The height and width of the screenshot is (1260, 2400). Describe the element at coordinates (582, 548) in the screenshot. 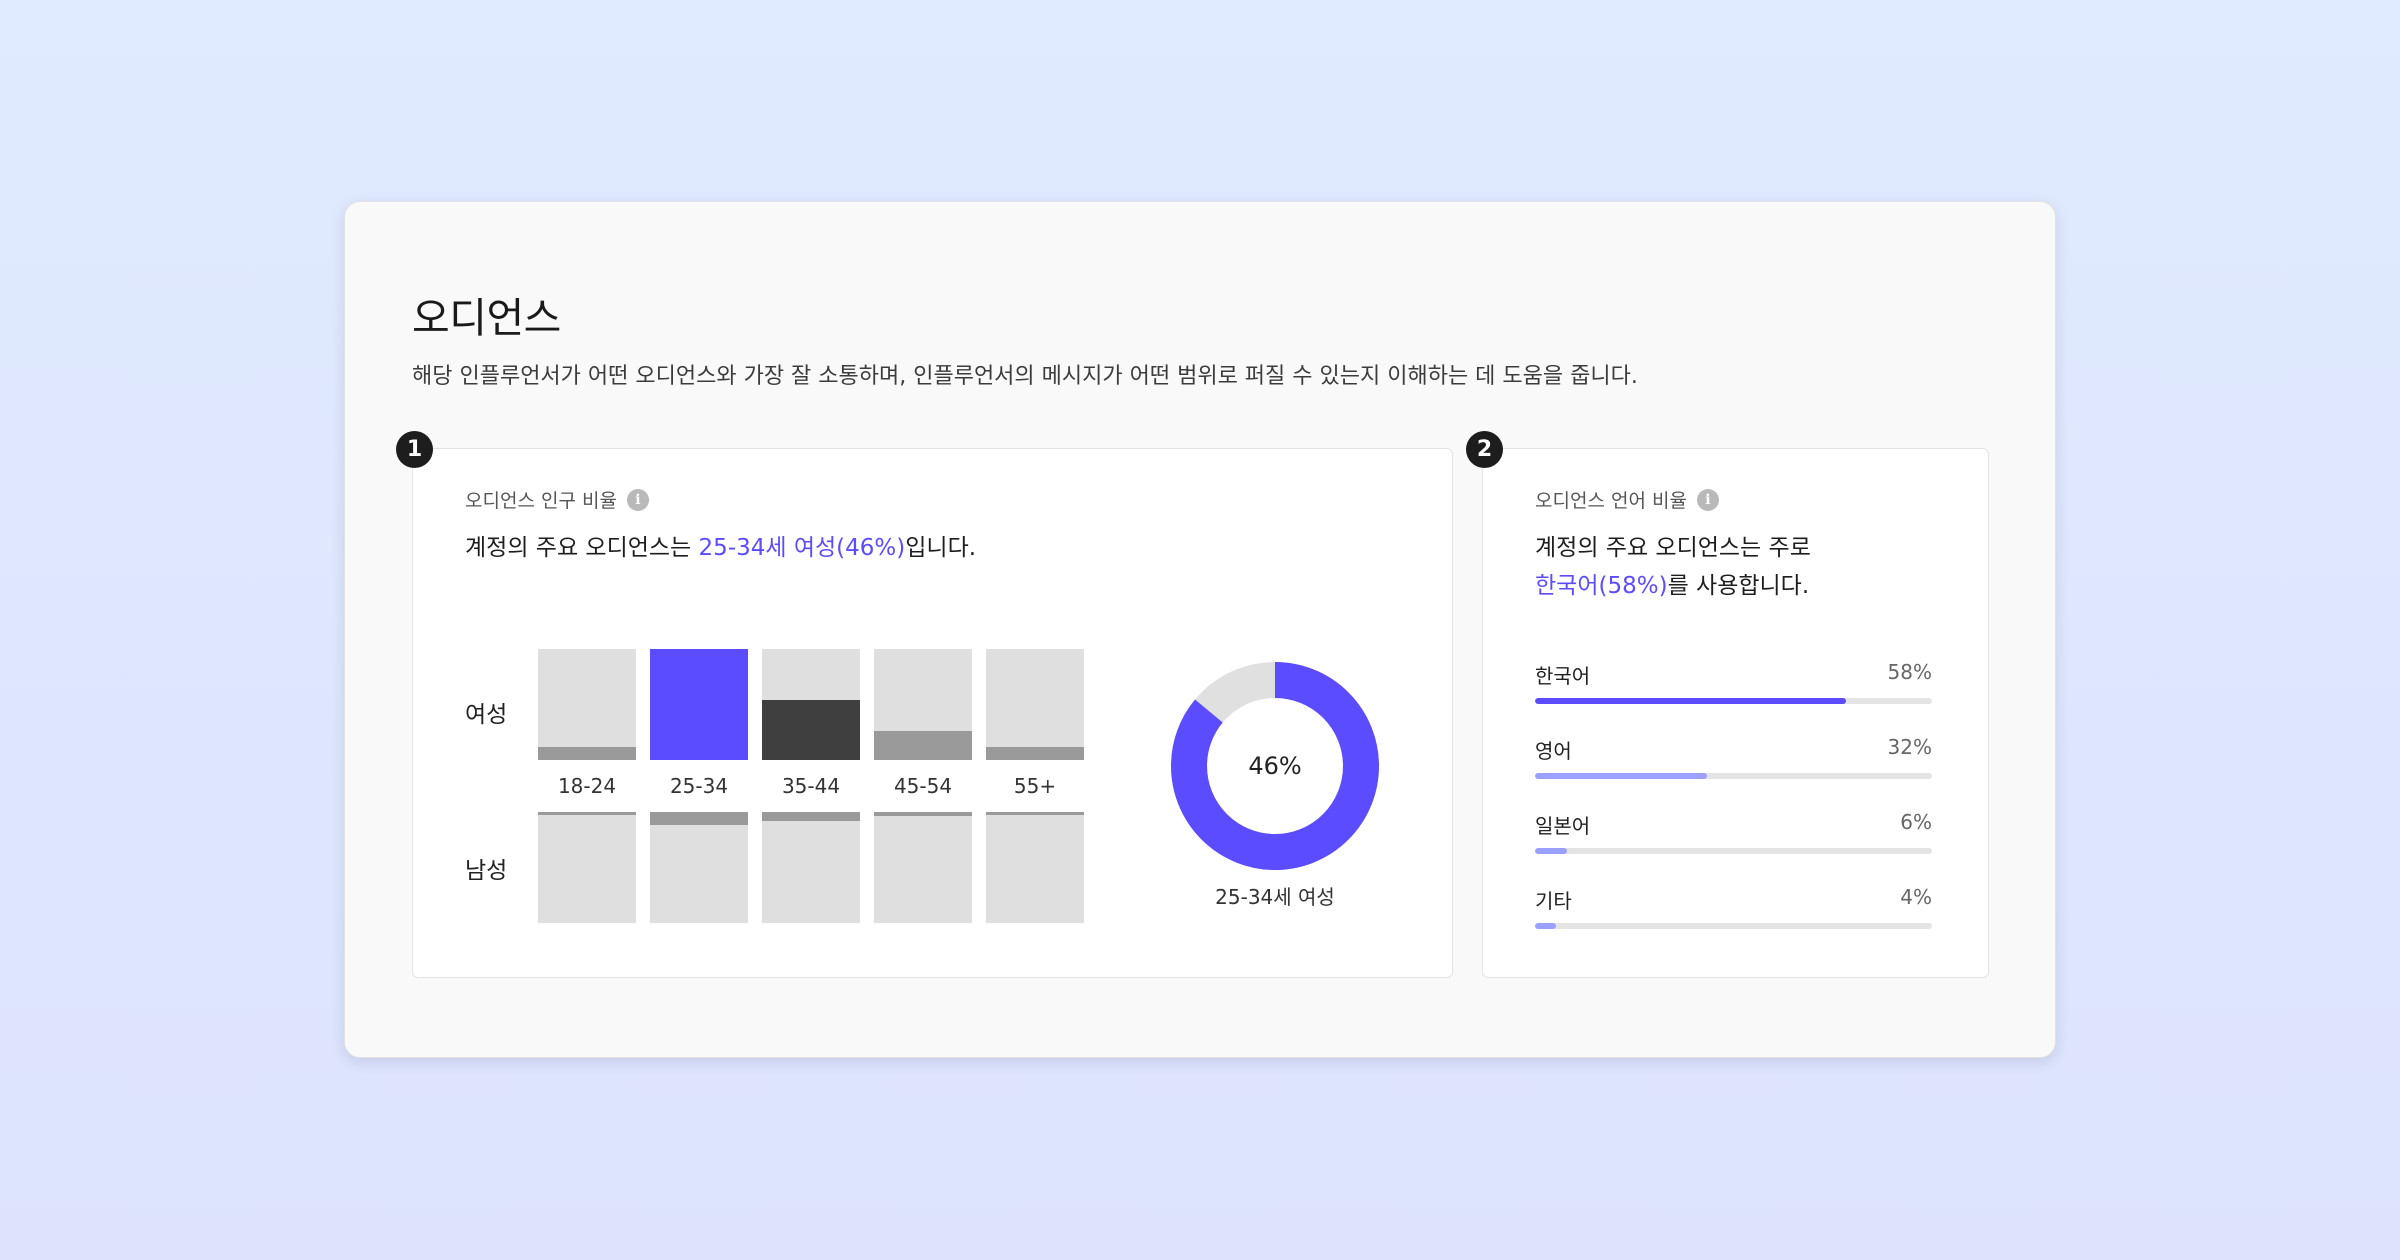

I see `headline-prefix: 계정의 주요 오디언스는` at that location.